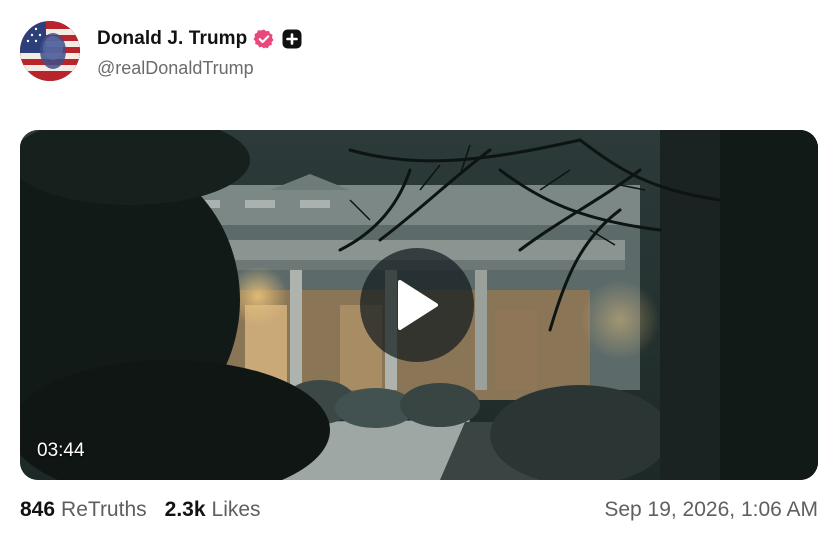  I want to click on post-timestamp: Sep 19, 2026, 1:06 AM, so click(711, 510).